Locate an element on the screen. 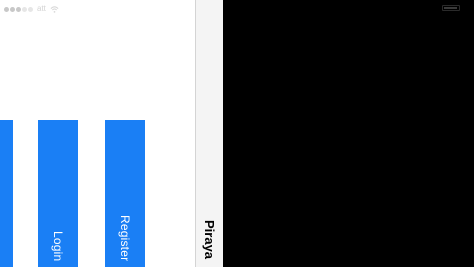  battery-level-fill is located at coordinates (450, 8).